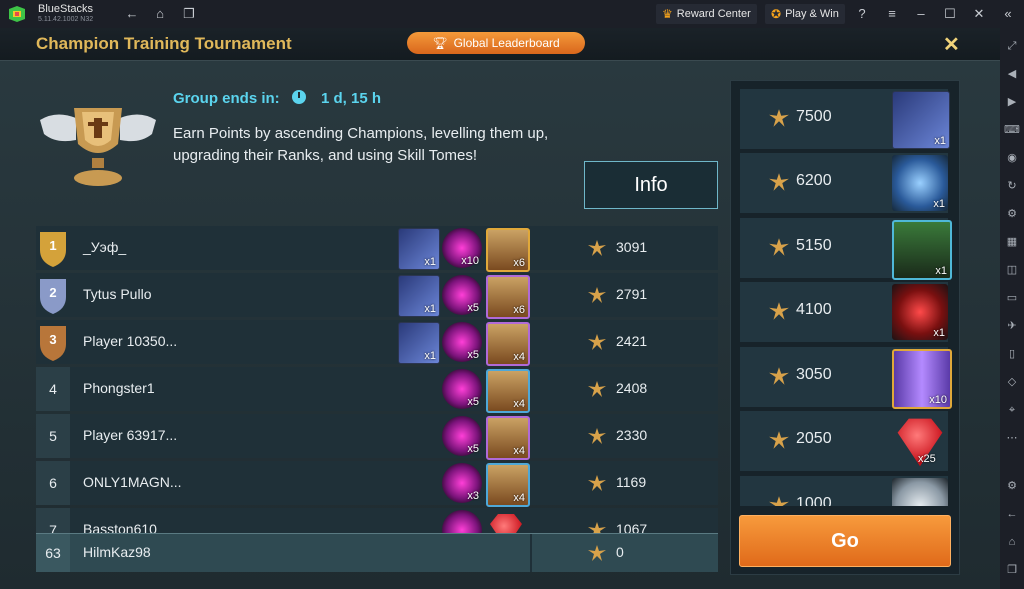 The height and width of the screenshot is (589, 1024). I want to click on reward-tier: 5150 x1, so click(846, 249).